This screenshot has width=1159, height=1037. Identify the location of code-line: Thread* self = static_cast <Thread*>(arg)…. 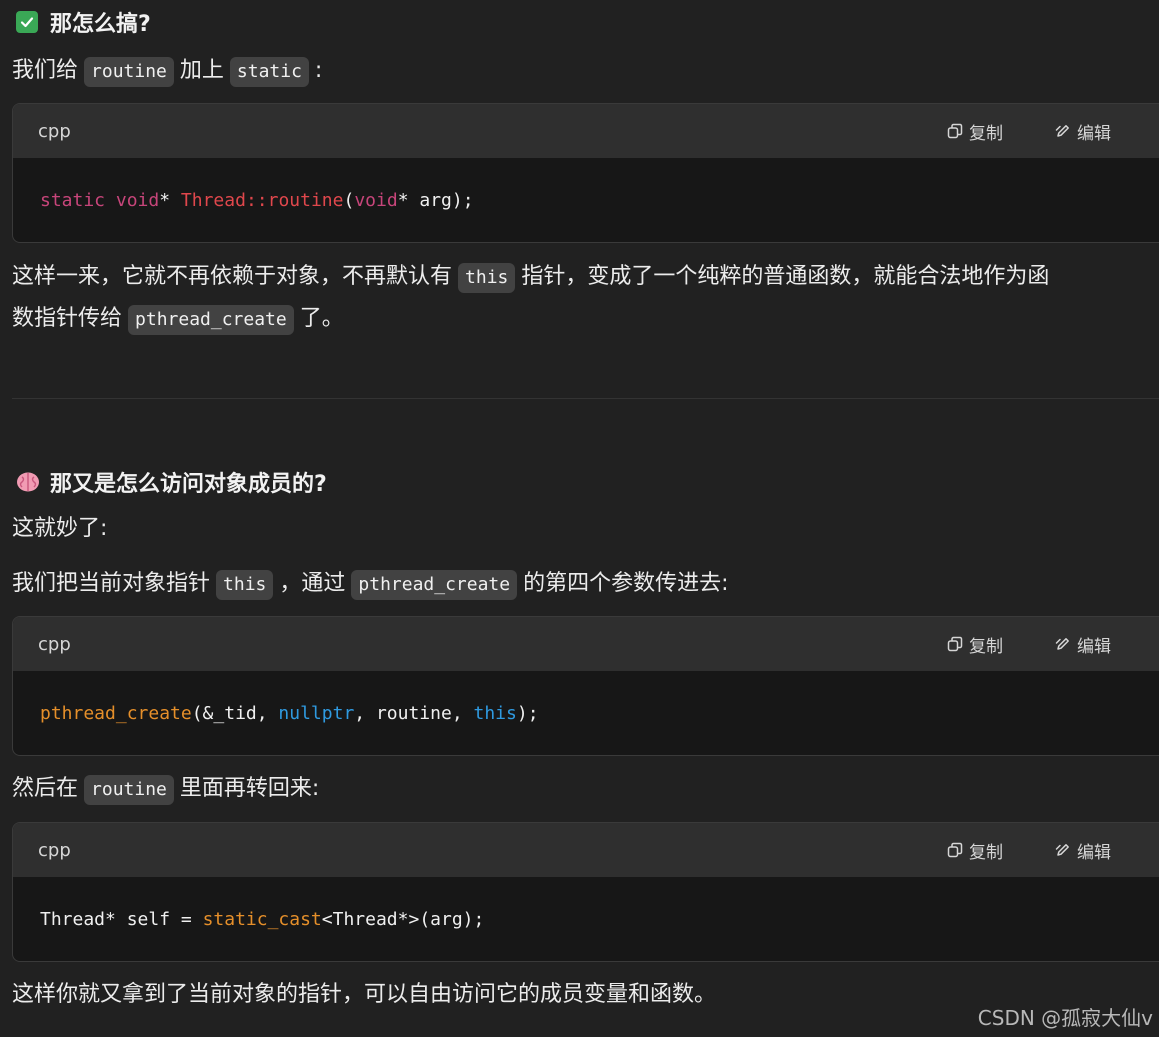
(586, 919).